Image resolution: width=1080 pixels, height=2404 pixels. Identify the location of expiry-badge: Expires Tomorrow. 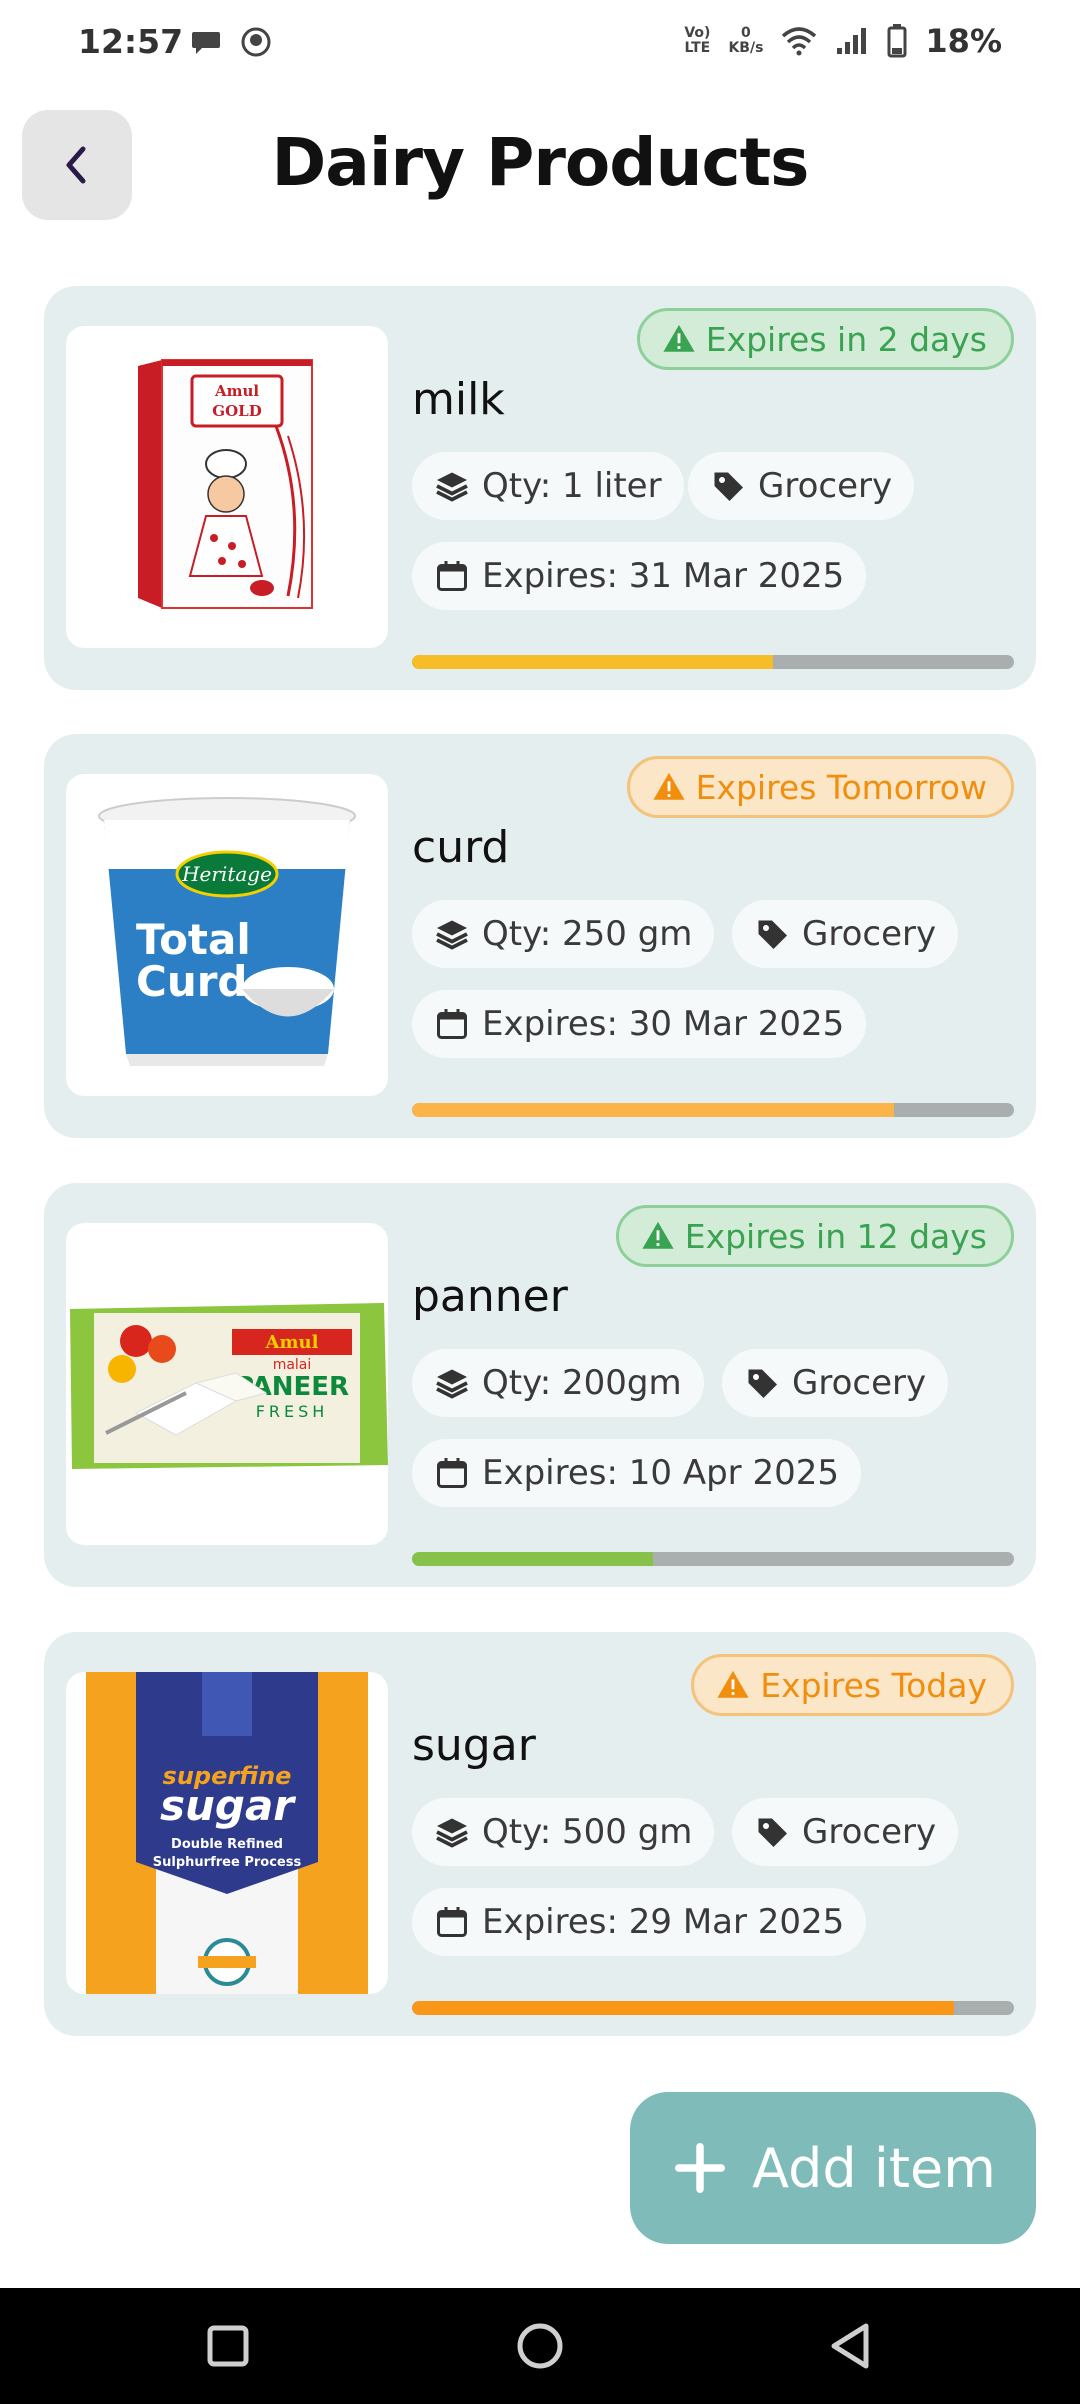
(820, 787).